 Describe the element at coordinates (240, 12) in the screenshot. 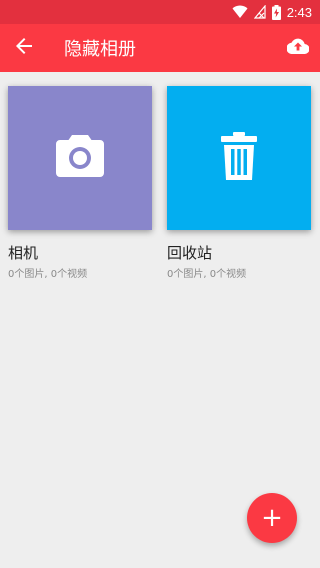

I see `wifi-icon` at that location.